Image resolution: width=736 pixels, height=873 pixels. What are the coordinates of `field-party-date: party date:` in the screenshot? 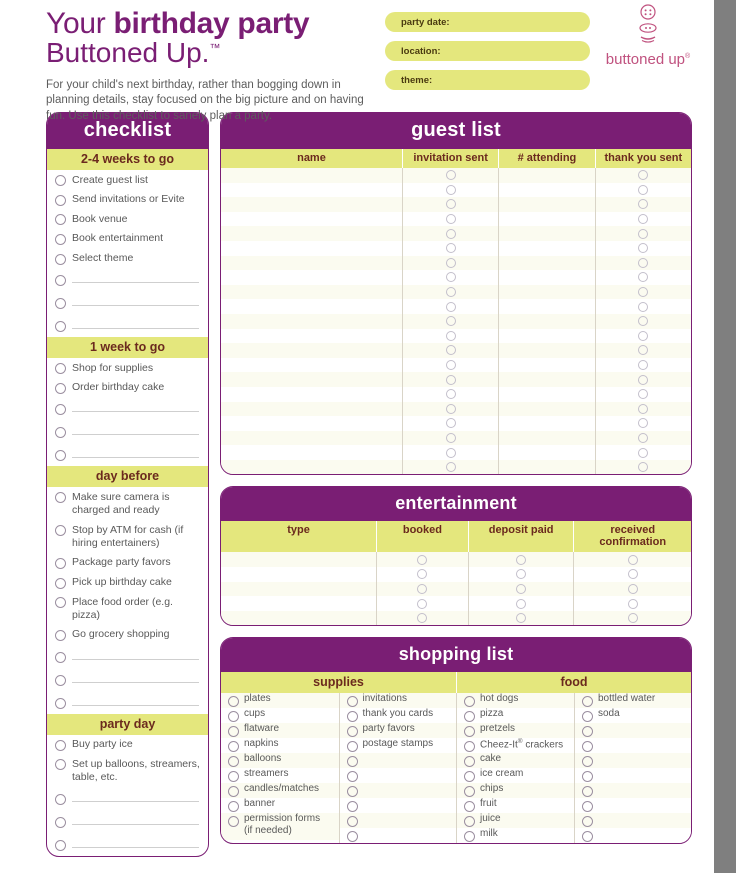 It's located at (487, 22).